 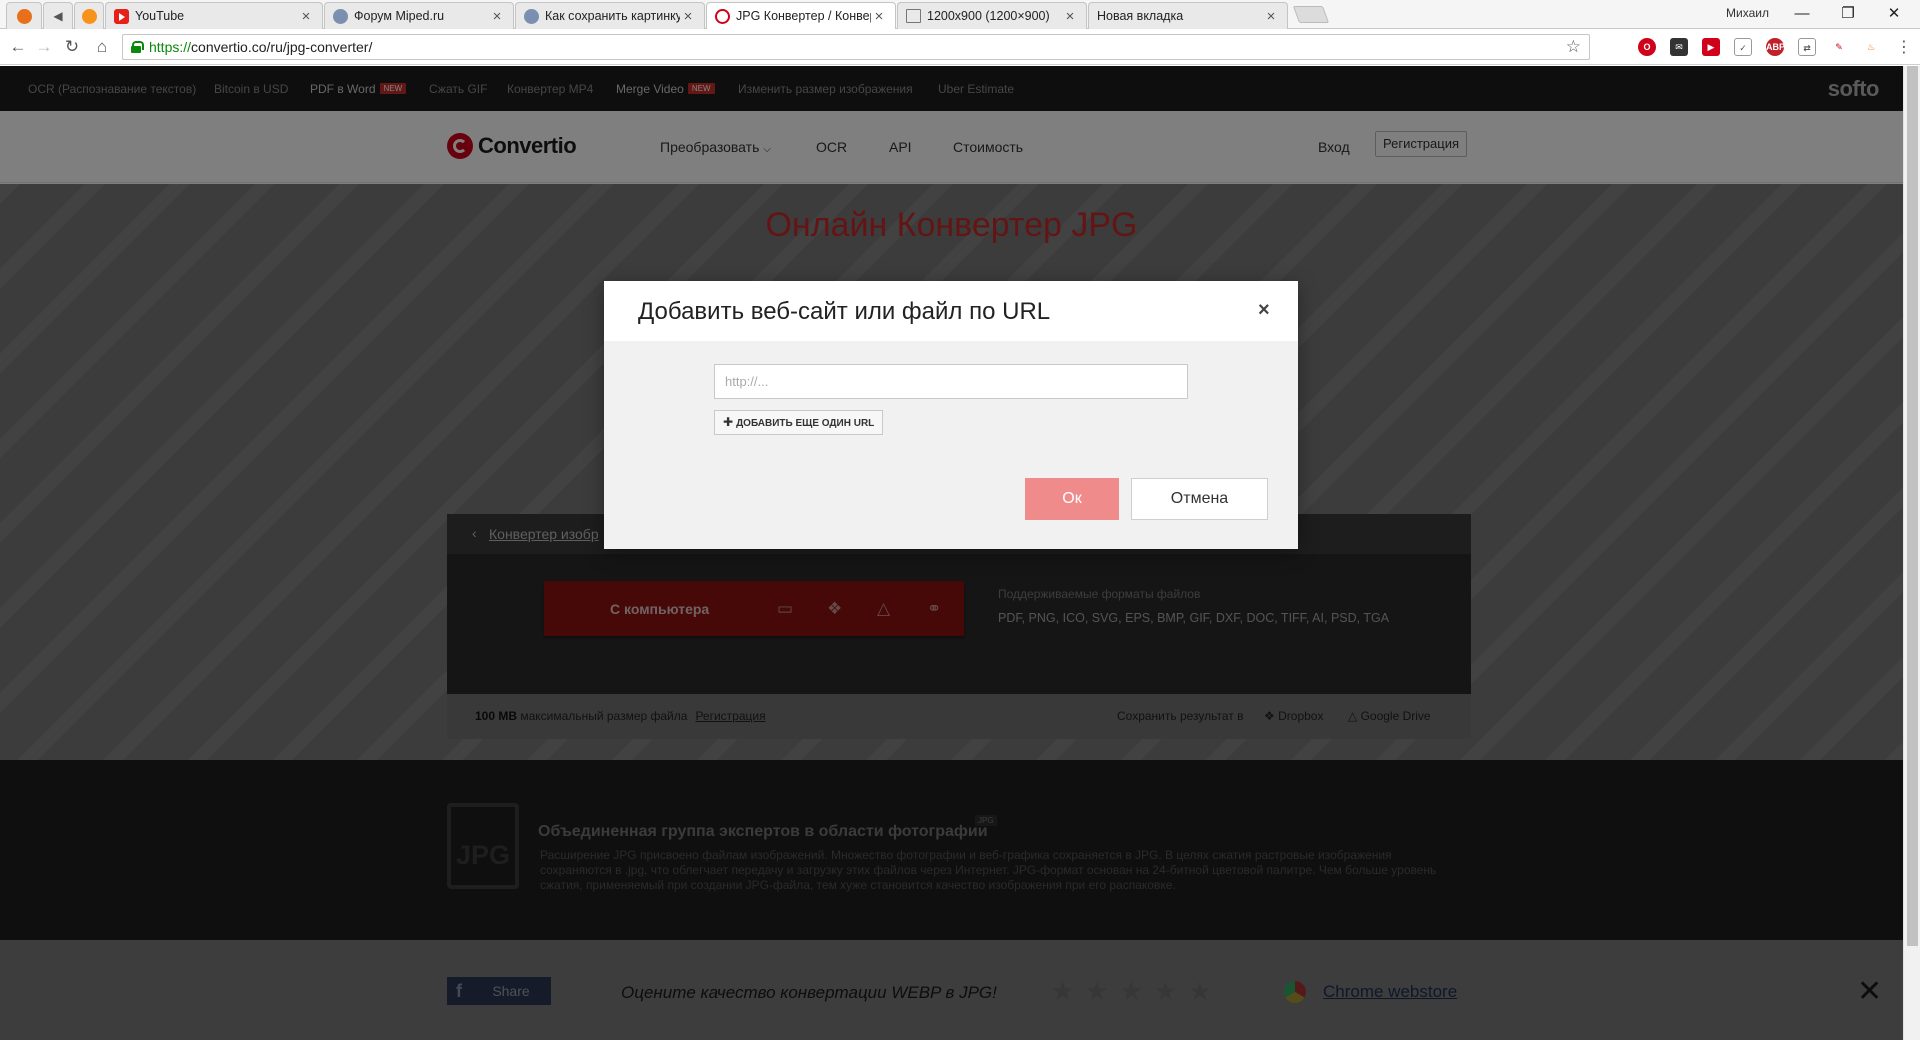 I want to click on firefox-like-icon, so click(x=24, y=16).